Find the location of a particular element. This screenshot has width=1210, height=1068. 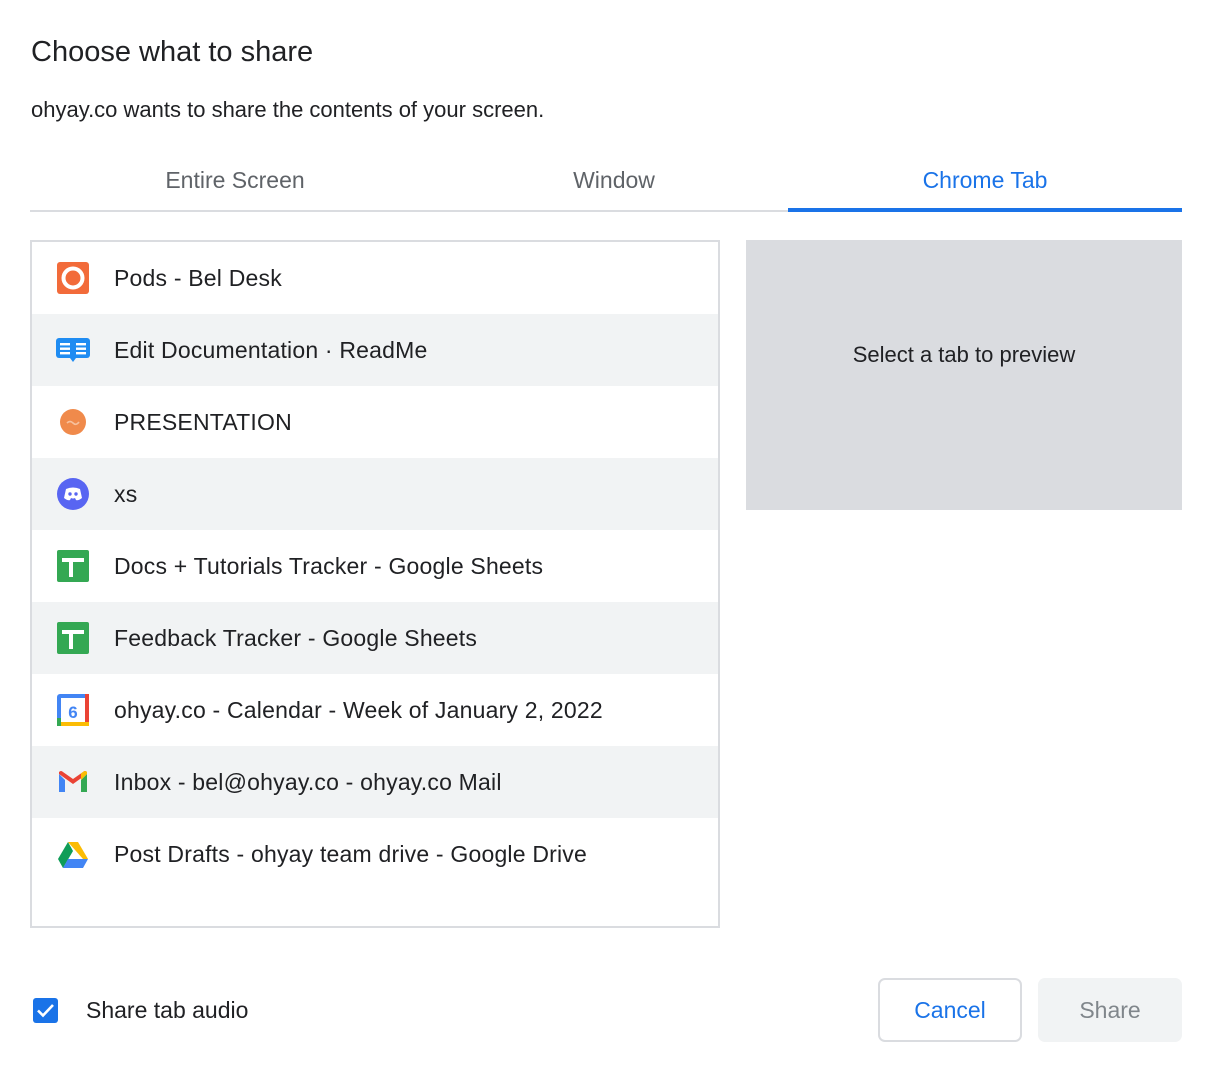

svg-text: 6 is located at coordinates (72, 712).